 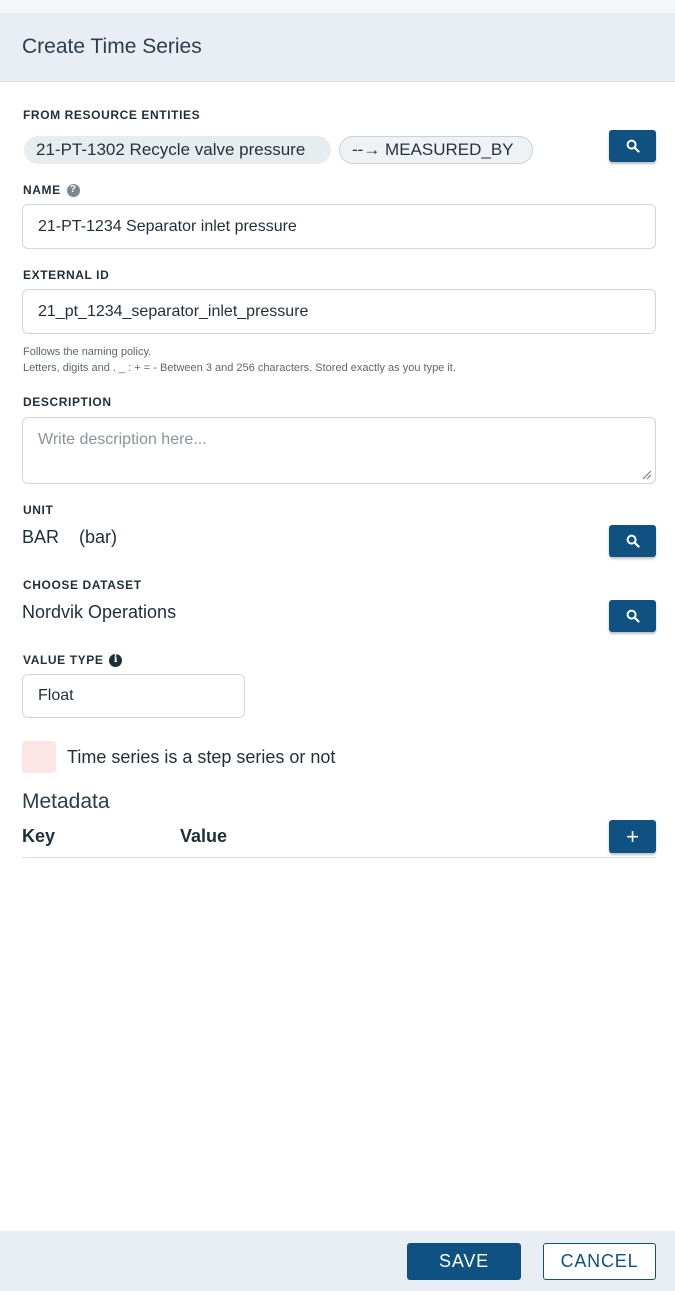 What do you see at coordinates (87, 352) in the screenshot?
I see `external-id-help-line1: Follows the naming policy.` at bounding box center [87, 352].